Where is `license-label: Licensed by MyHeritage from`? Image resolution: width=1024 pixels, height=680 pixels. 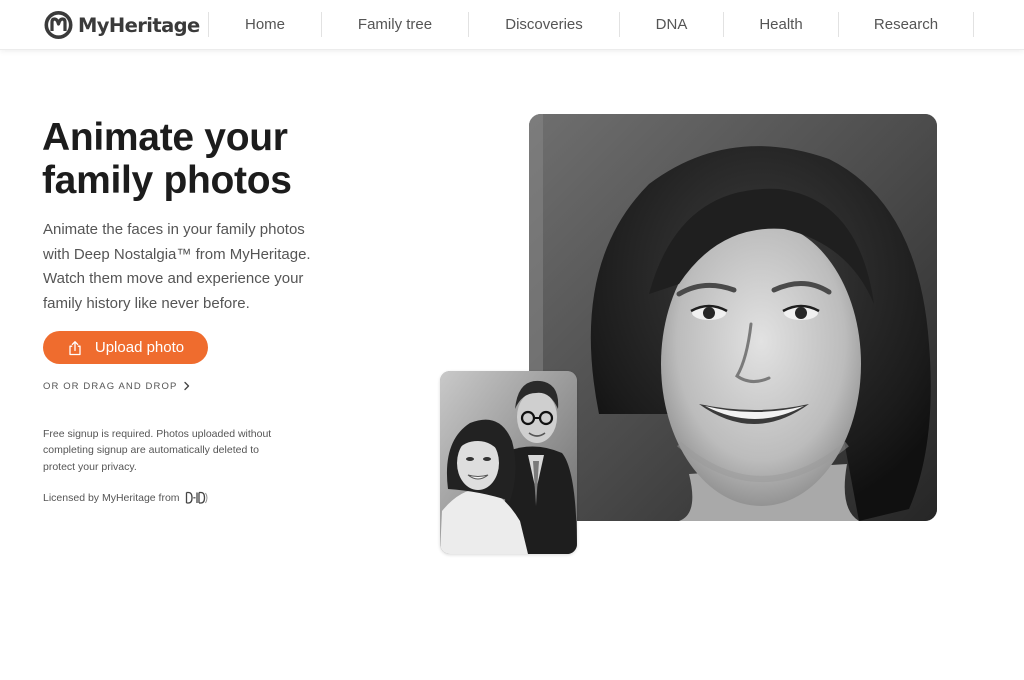
license-label: Licensed by MyHeritage from is located at coordinates (111, 498).